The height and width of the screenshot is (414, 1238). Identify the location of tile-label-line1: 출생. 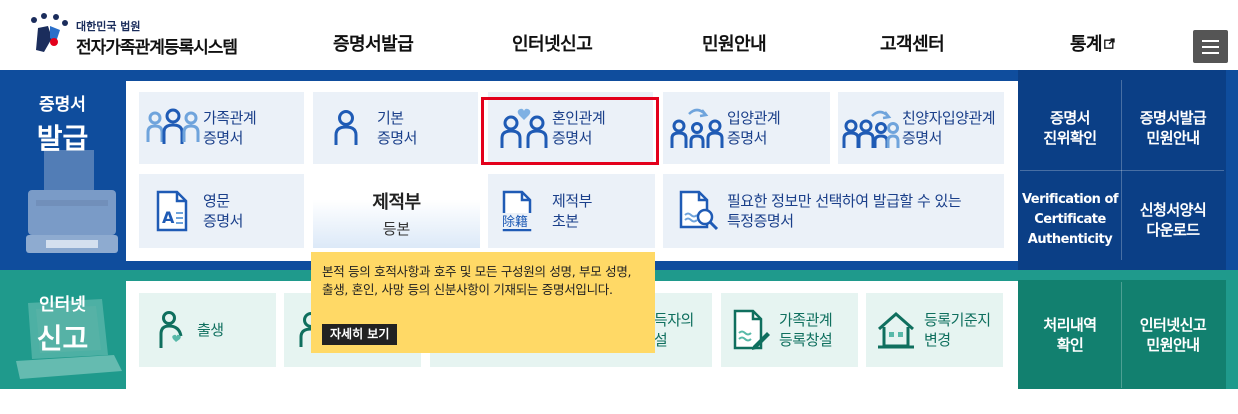
(210, 330).